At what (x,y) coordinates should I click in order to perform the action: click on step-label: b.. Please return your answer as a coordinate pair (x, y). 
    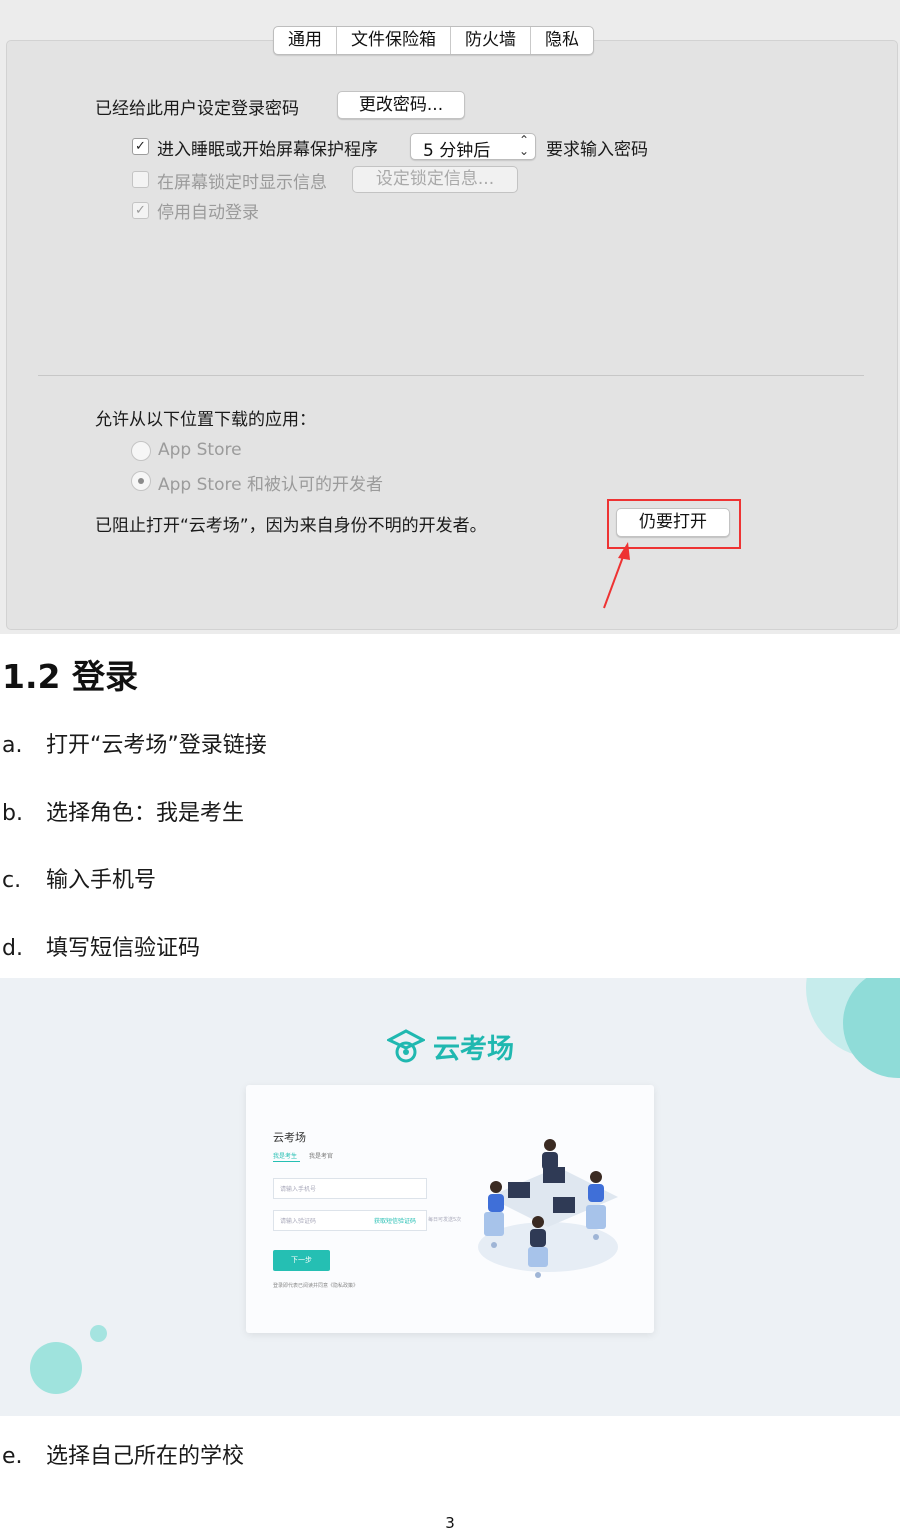
    Looking at the image, I should click on (12, 813).